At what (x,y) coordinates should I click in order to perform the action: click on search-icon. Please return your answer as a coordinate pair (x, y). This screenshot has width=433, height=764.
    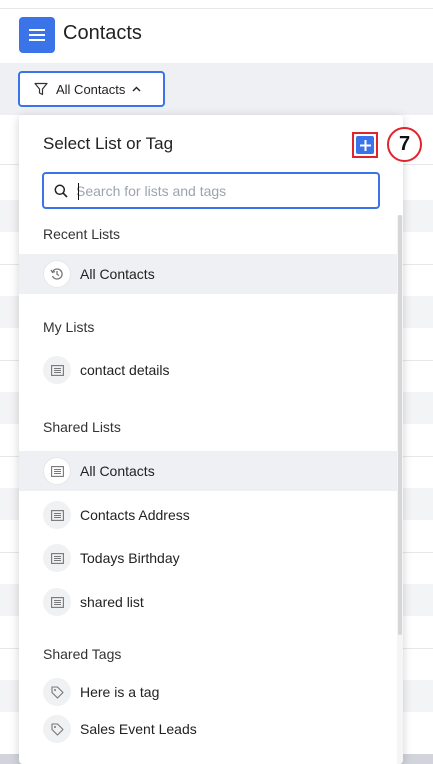
    Looking at the image, I should click on (61, 191).